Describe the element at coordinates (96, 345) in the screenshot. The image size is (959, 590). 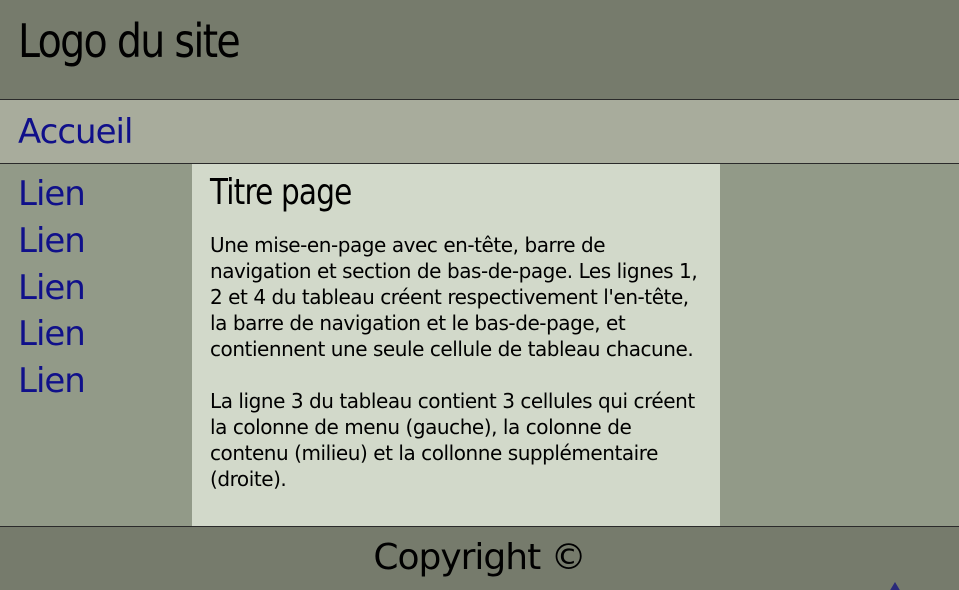
I see `menu-column: Lien Lien Lien Lien Lien` at that location.